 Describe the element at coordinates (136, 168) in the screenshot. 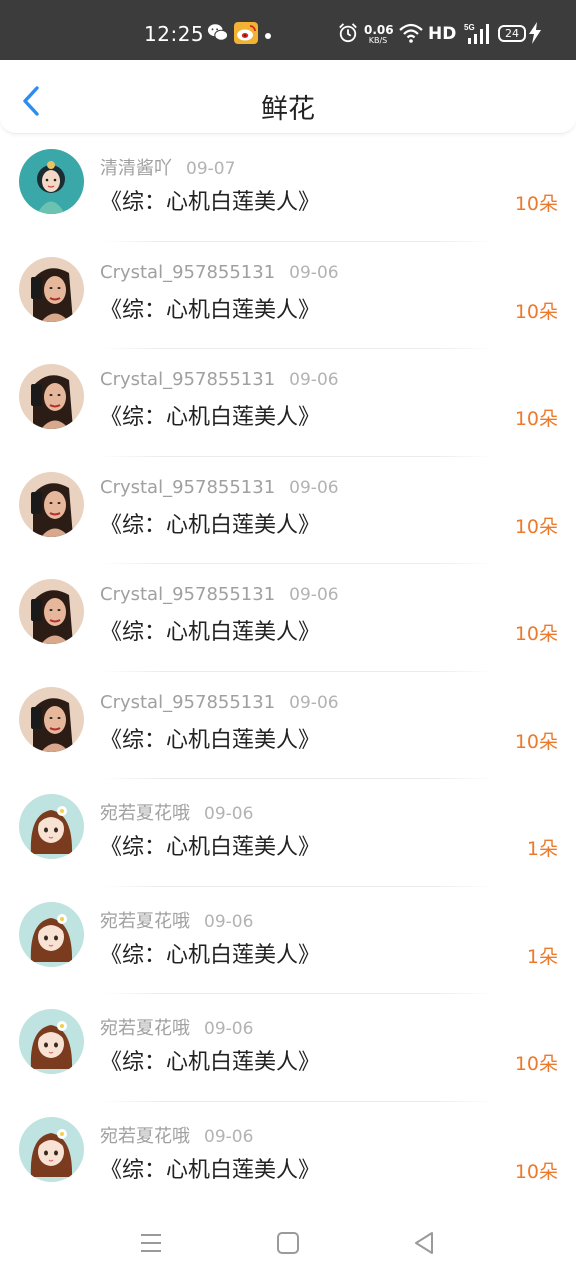

I see `username: 清清酱吖` at that location.